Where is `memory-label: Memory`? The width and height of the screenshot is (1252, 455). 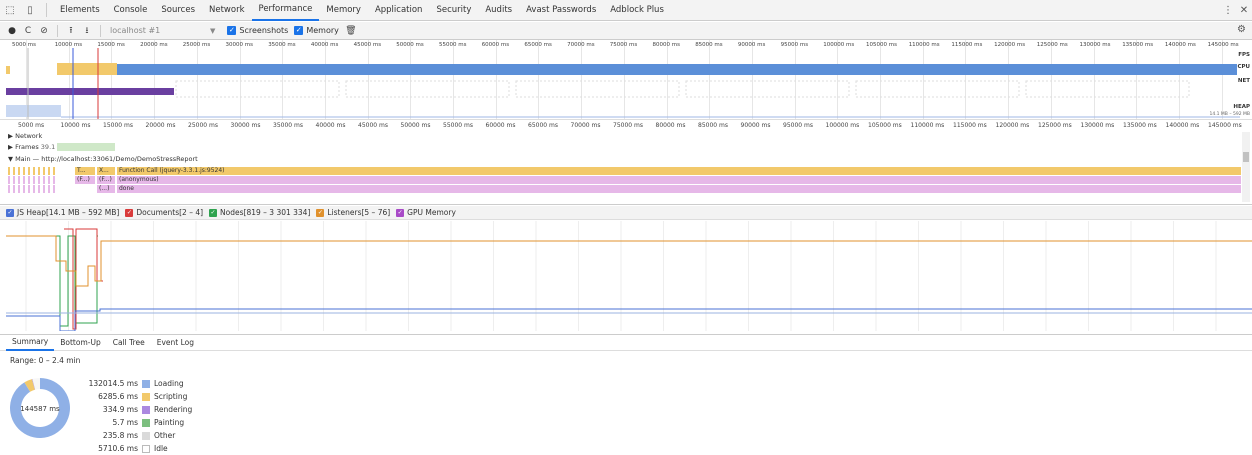
memory-label: Memory is located at coordinates (322, 30).